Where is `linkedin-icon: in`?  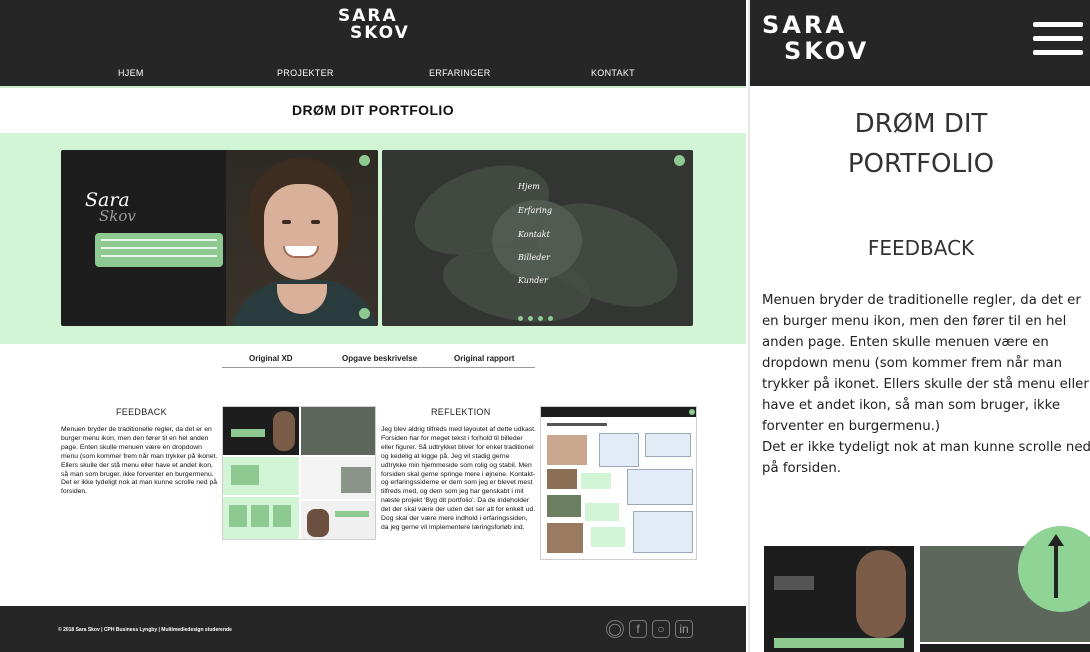 linkedin-icon: in is located at coordinates (684, 629).